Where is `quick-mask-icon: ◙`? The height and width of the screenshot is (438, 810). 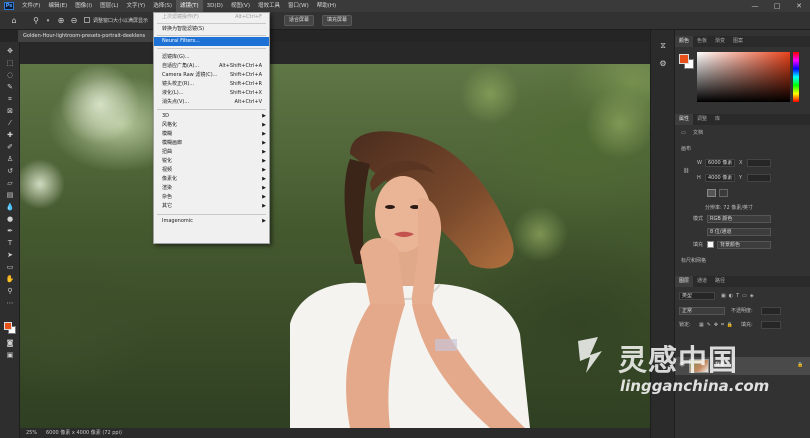
quick-mask-icon: ◙ is located at coordinates (10, 343).